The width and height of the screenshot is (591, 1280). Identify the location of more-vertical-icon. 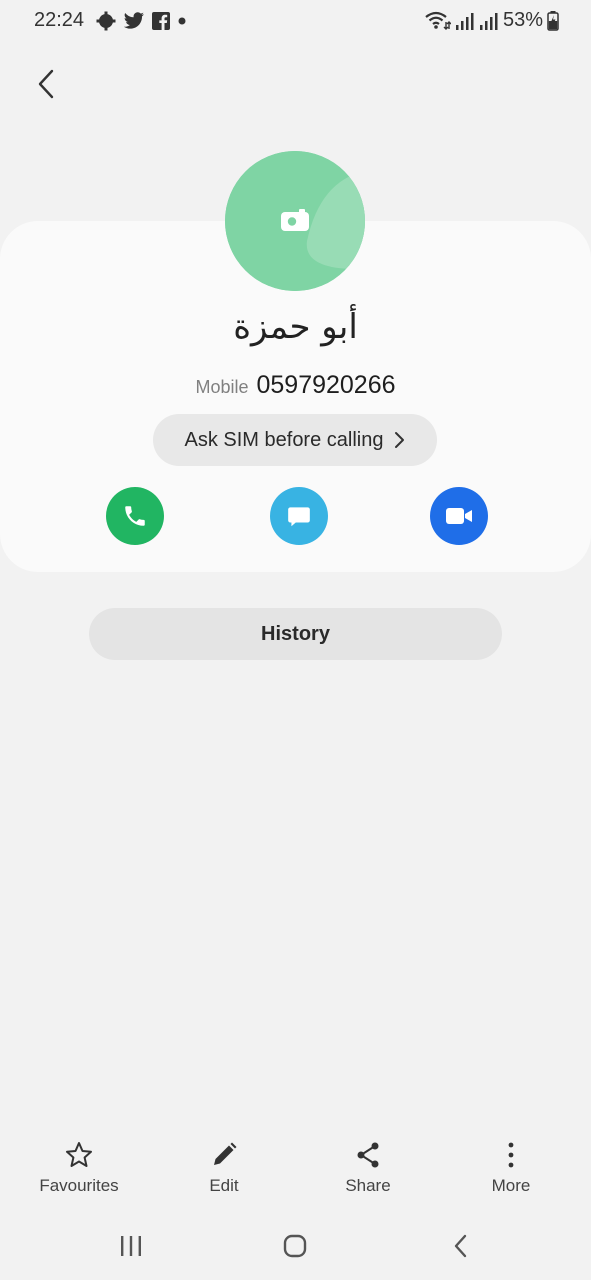
(511, 1155).